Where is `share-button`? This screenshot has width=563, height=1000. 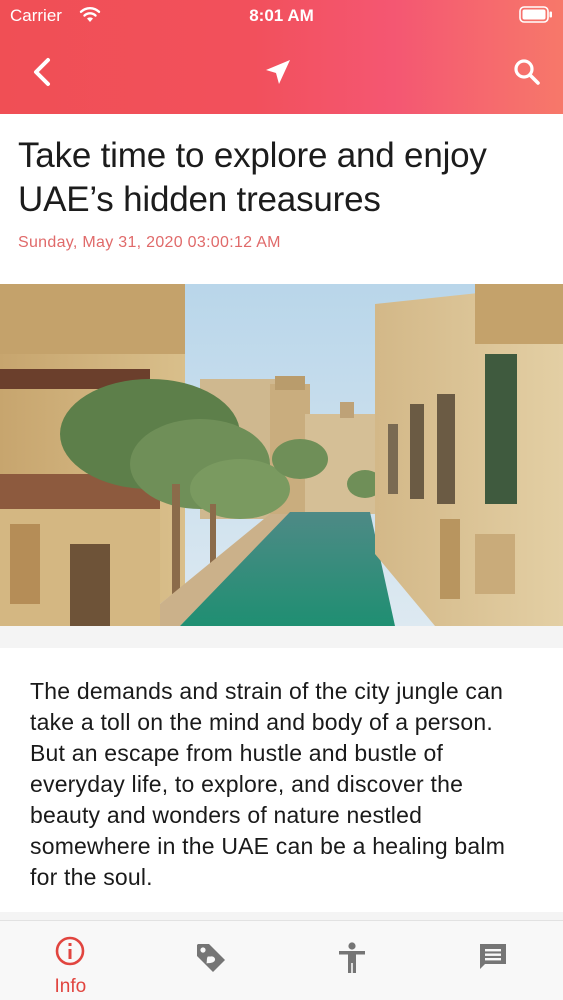
share-button is located at coordinates (278, 74).